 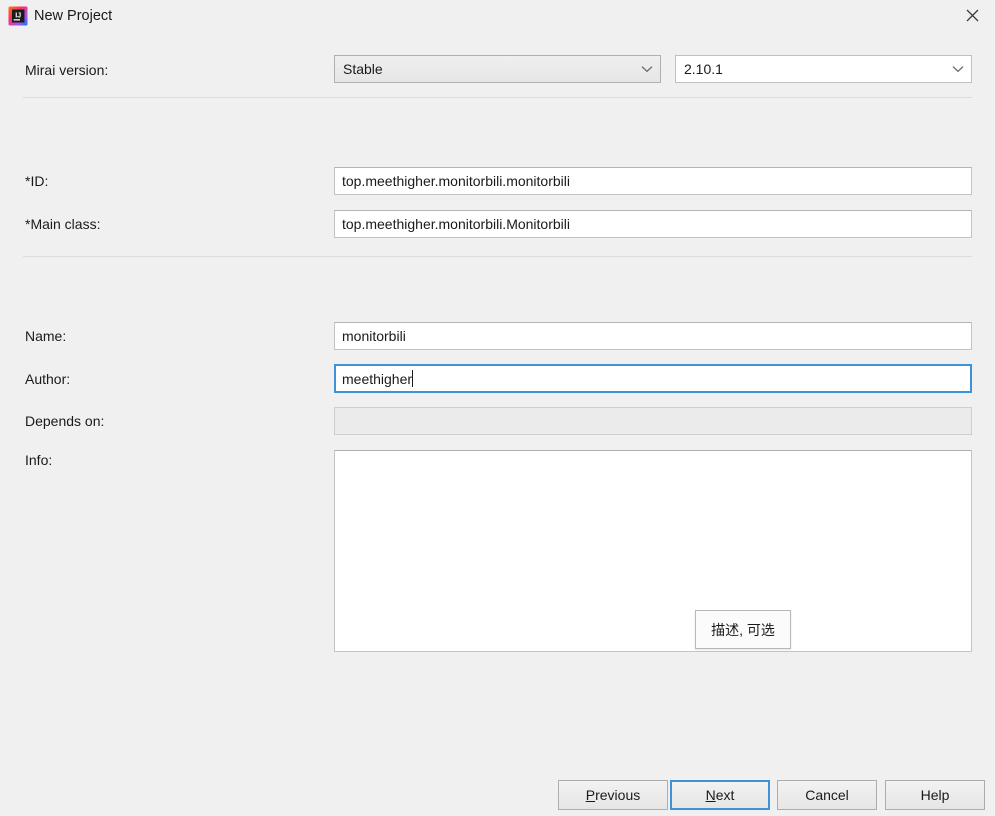 I want to click on svg-text: IJ, so click(x=18, y=15).